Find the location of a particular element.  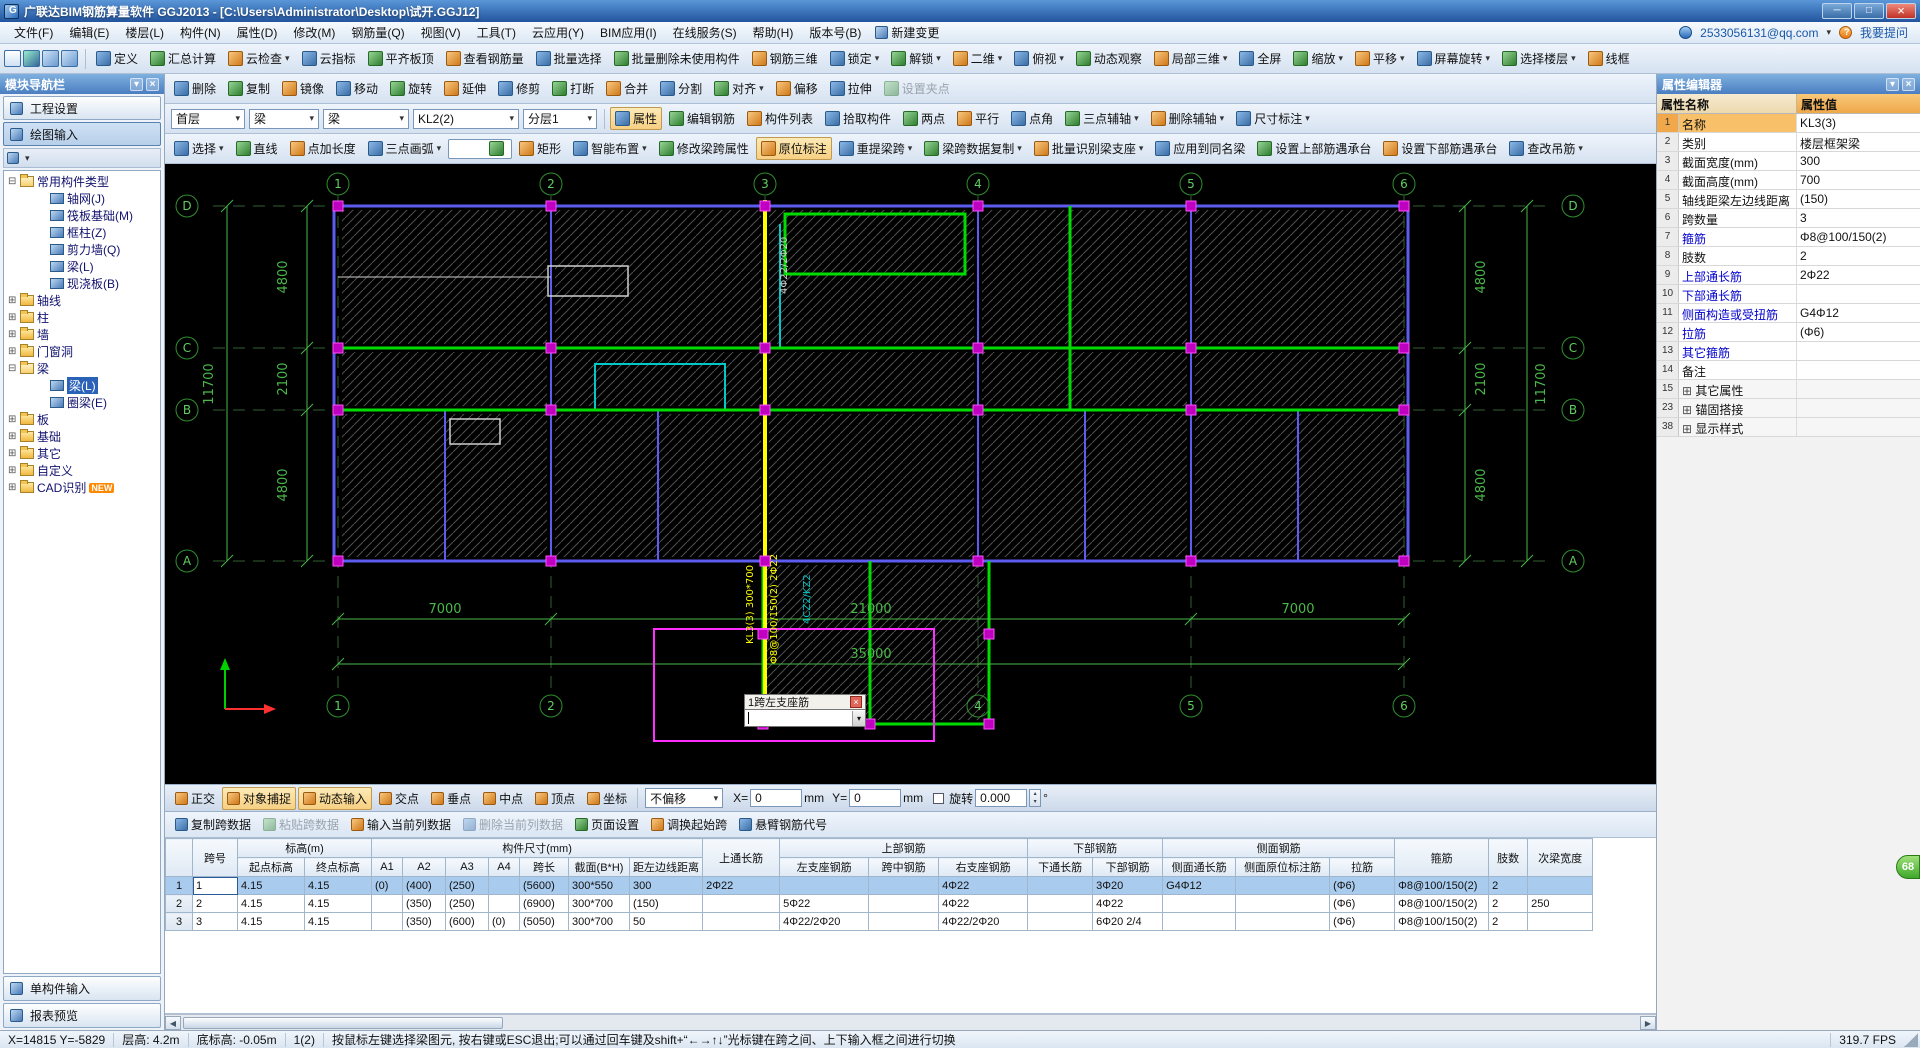

toolbar-button: 屏幕旋转 is located at coordinates (1454, 58).